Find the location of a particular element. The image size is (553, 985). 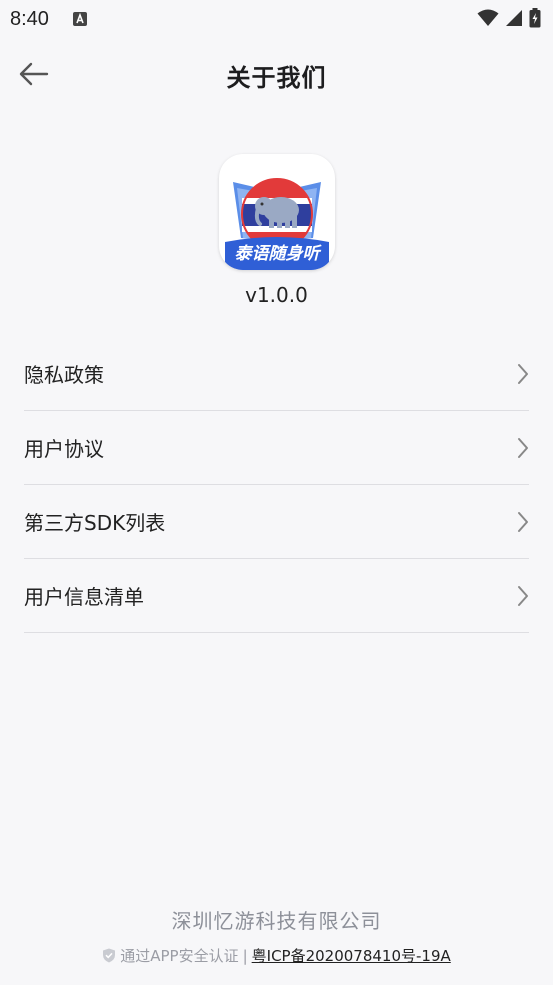

company-name: 深圳忆游科技有限公司 is located at coordinates (276, 921).